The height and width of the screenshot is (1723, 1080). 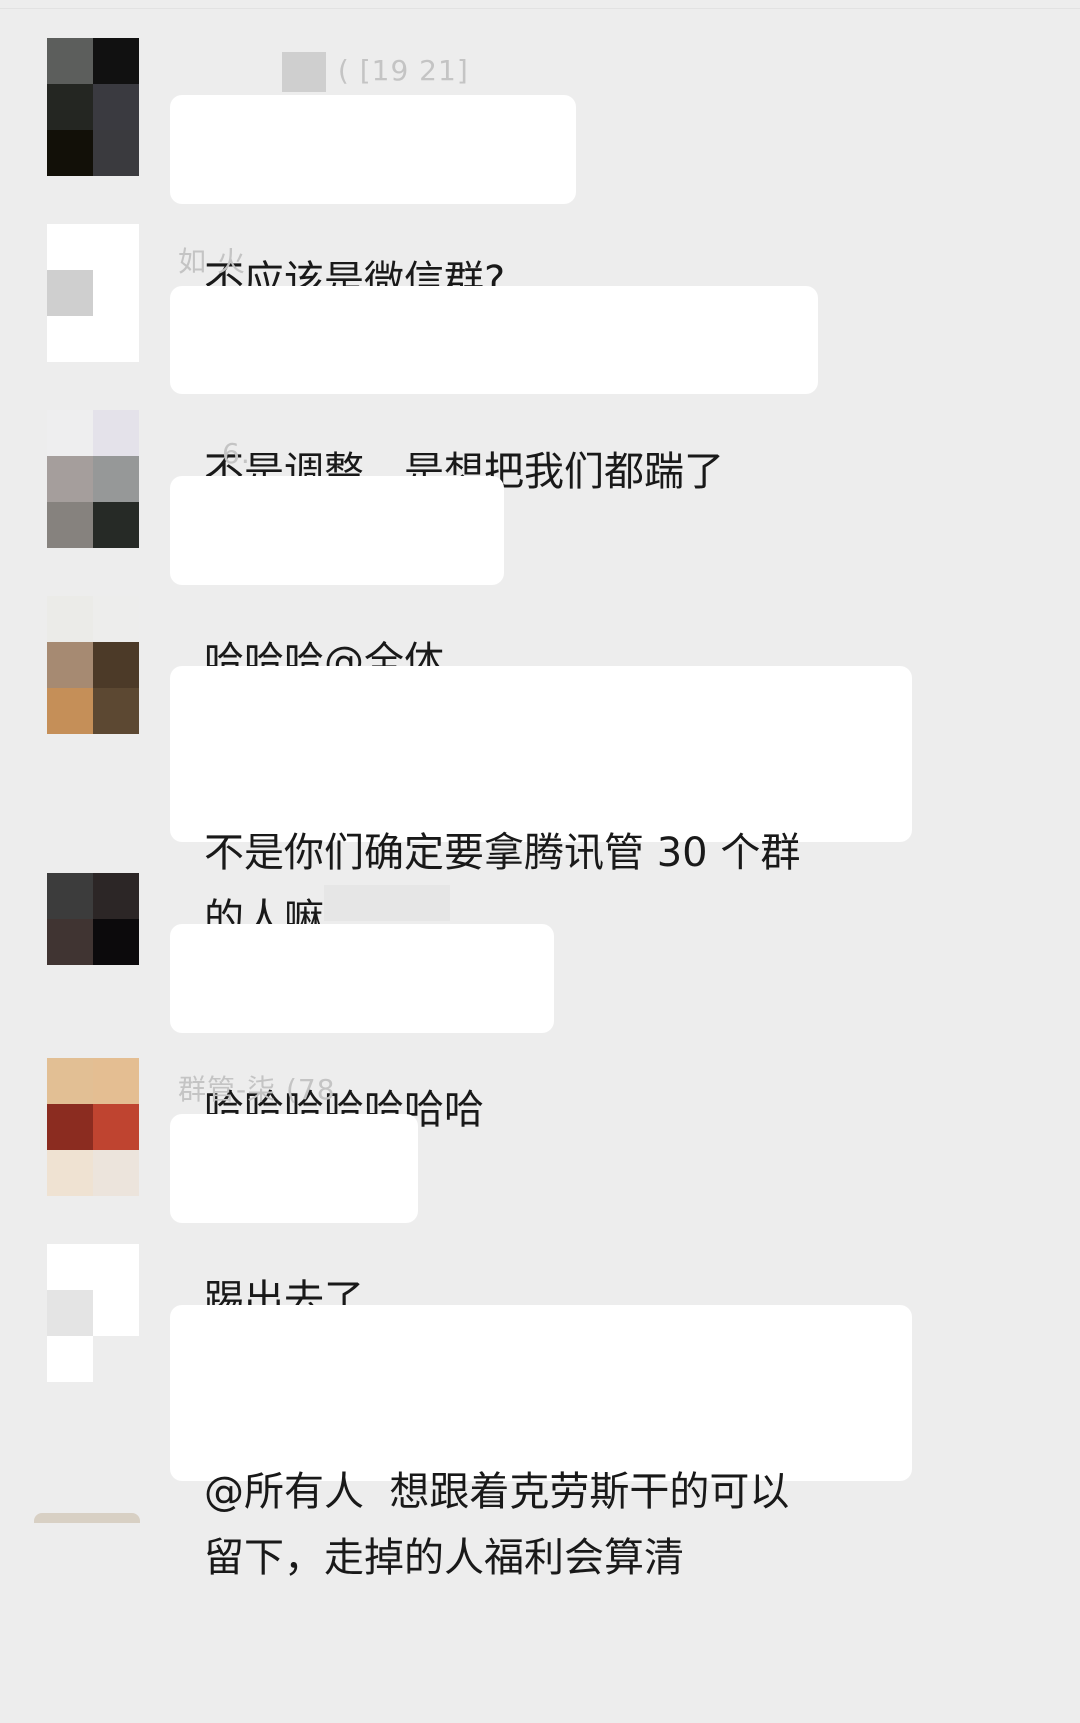 I want to click on sender-name: 如 火, so click(x=212, y=262).